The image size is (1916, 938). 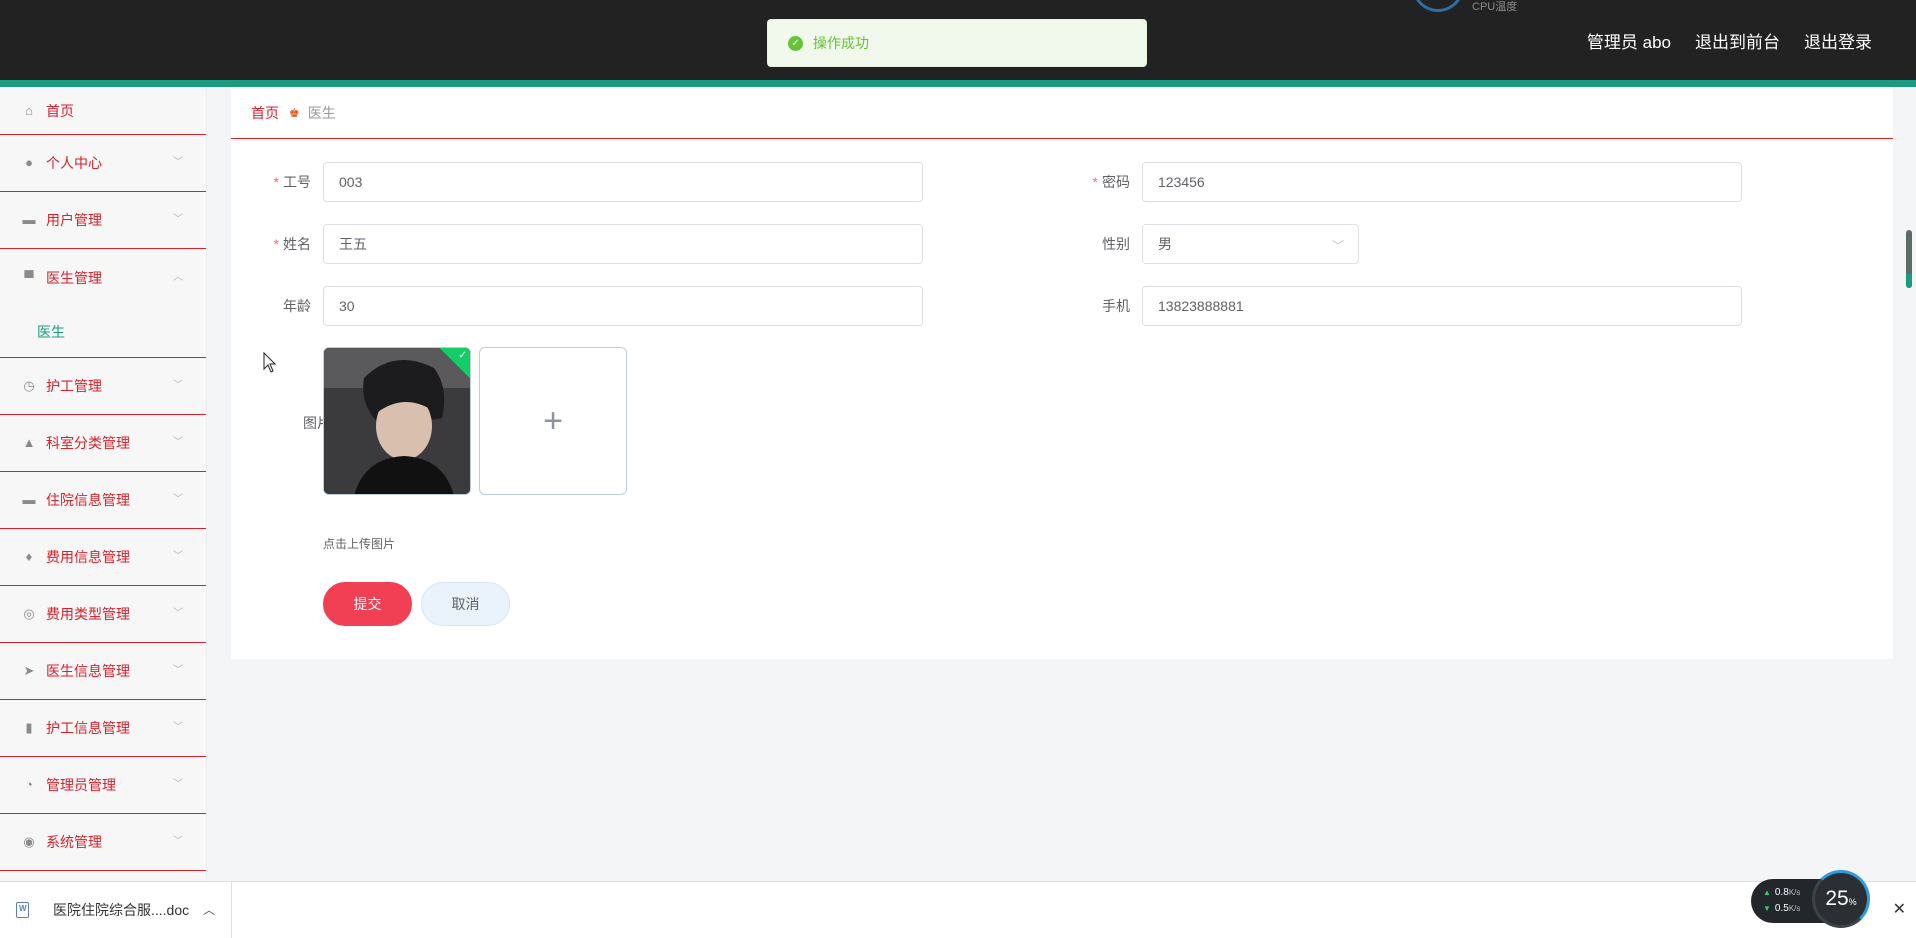 I want to click on home-icon: ⌂, so click(x=29, y=110).